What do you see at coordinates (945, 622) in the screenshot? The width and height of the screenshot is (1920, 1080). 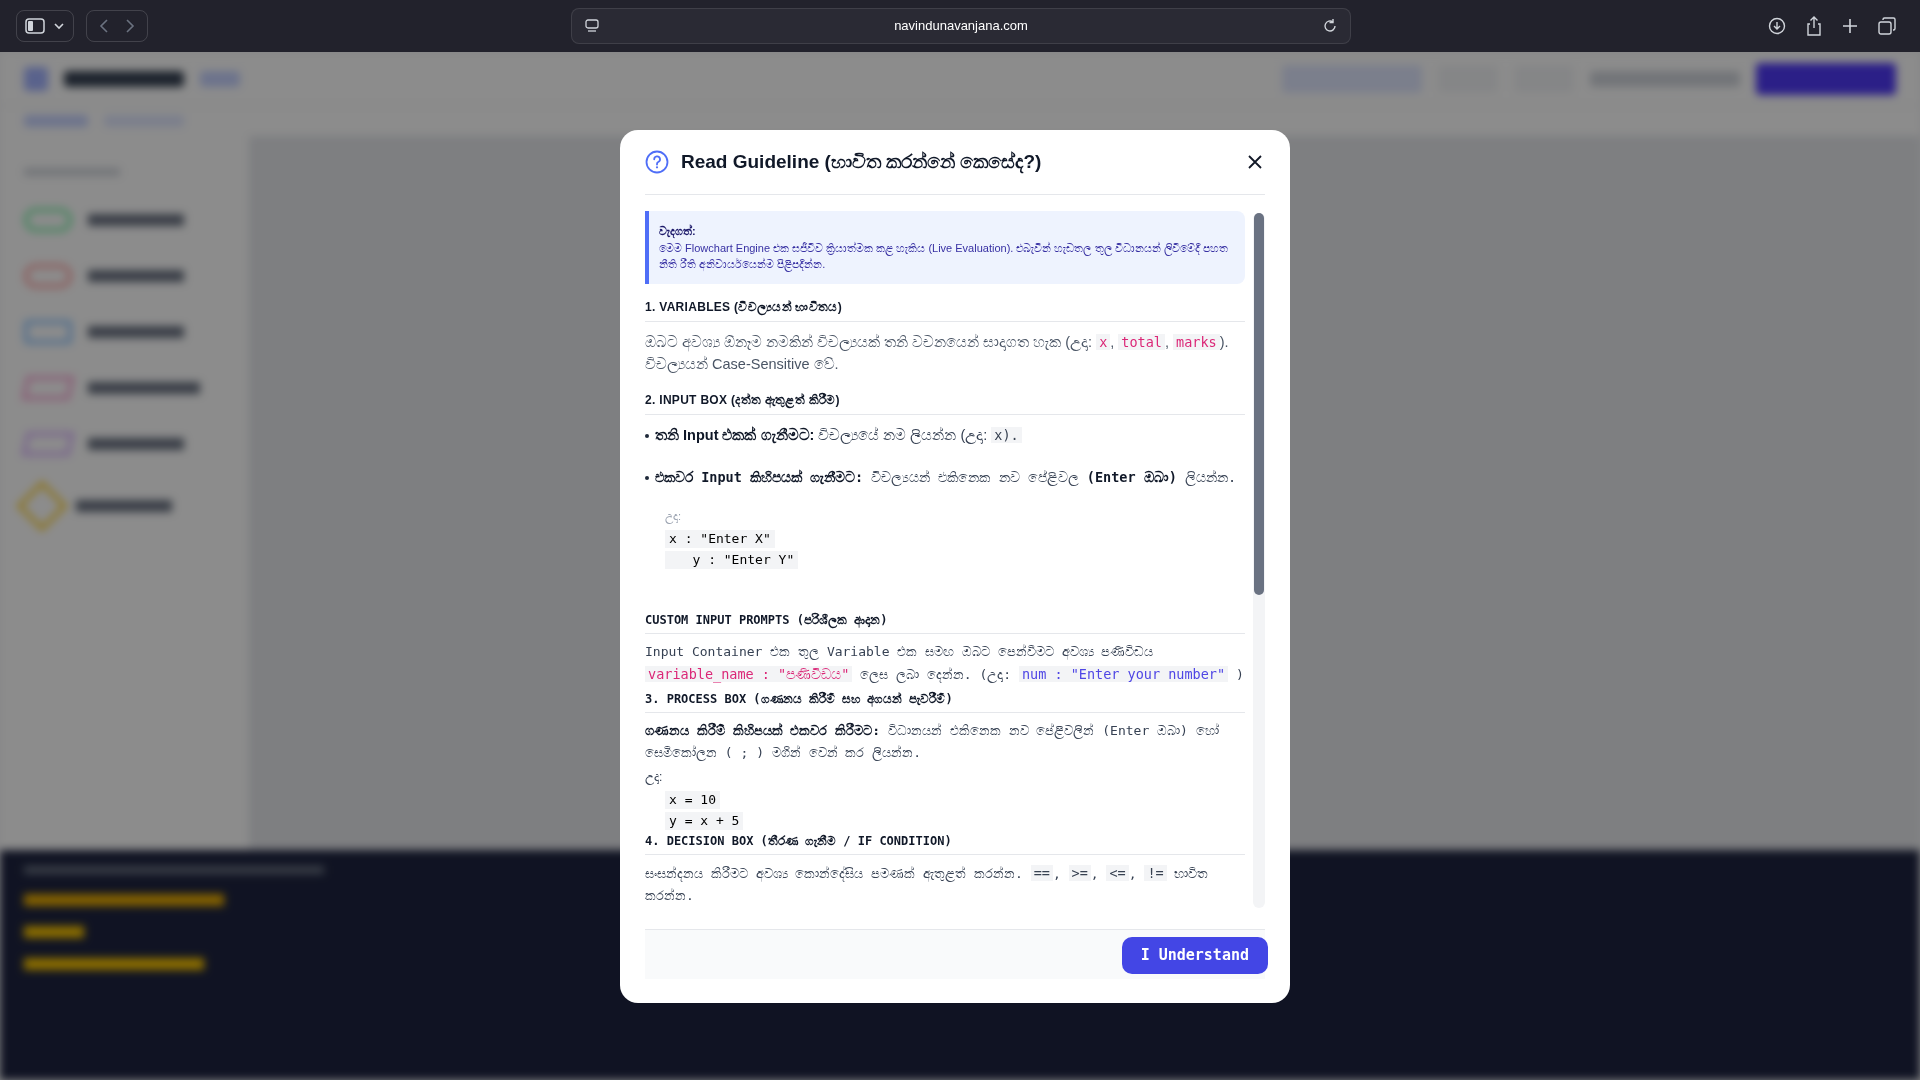 I see `section-heading: CUSTOM INPUT PROMPTS (පරිශීලක ආදාන)` at bounding box center [945, 622].